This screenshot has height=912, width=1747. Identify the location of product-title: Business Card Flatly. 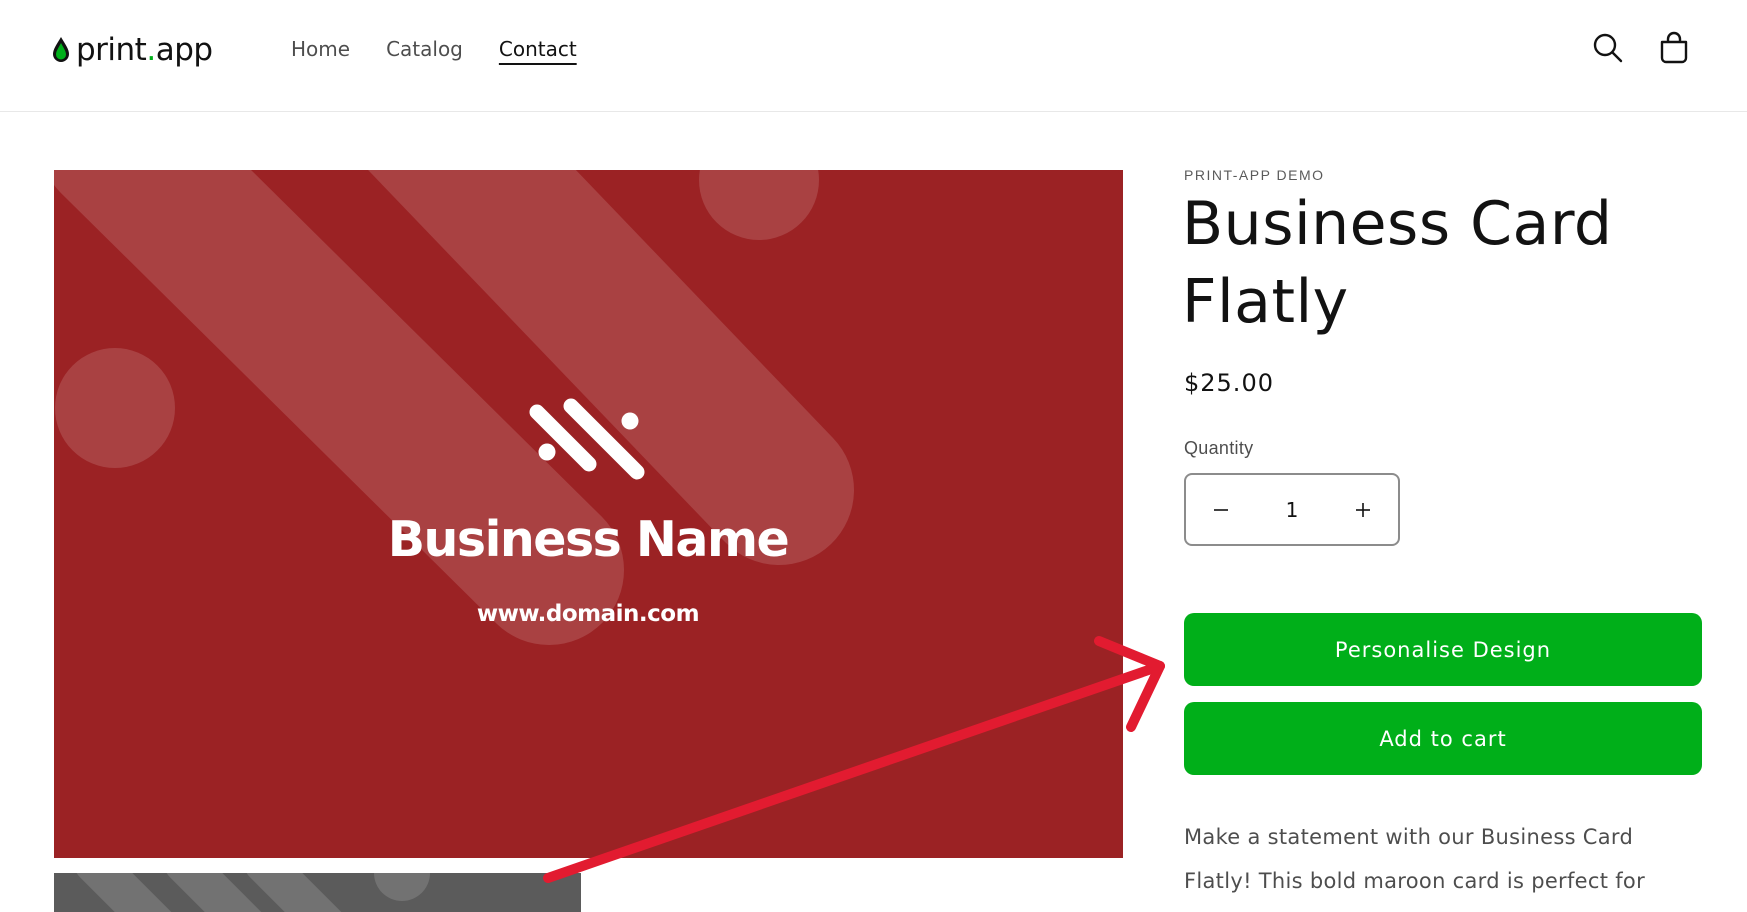
(1397, 263).